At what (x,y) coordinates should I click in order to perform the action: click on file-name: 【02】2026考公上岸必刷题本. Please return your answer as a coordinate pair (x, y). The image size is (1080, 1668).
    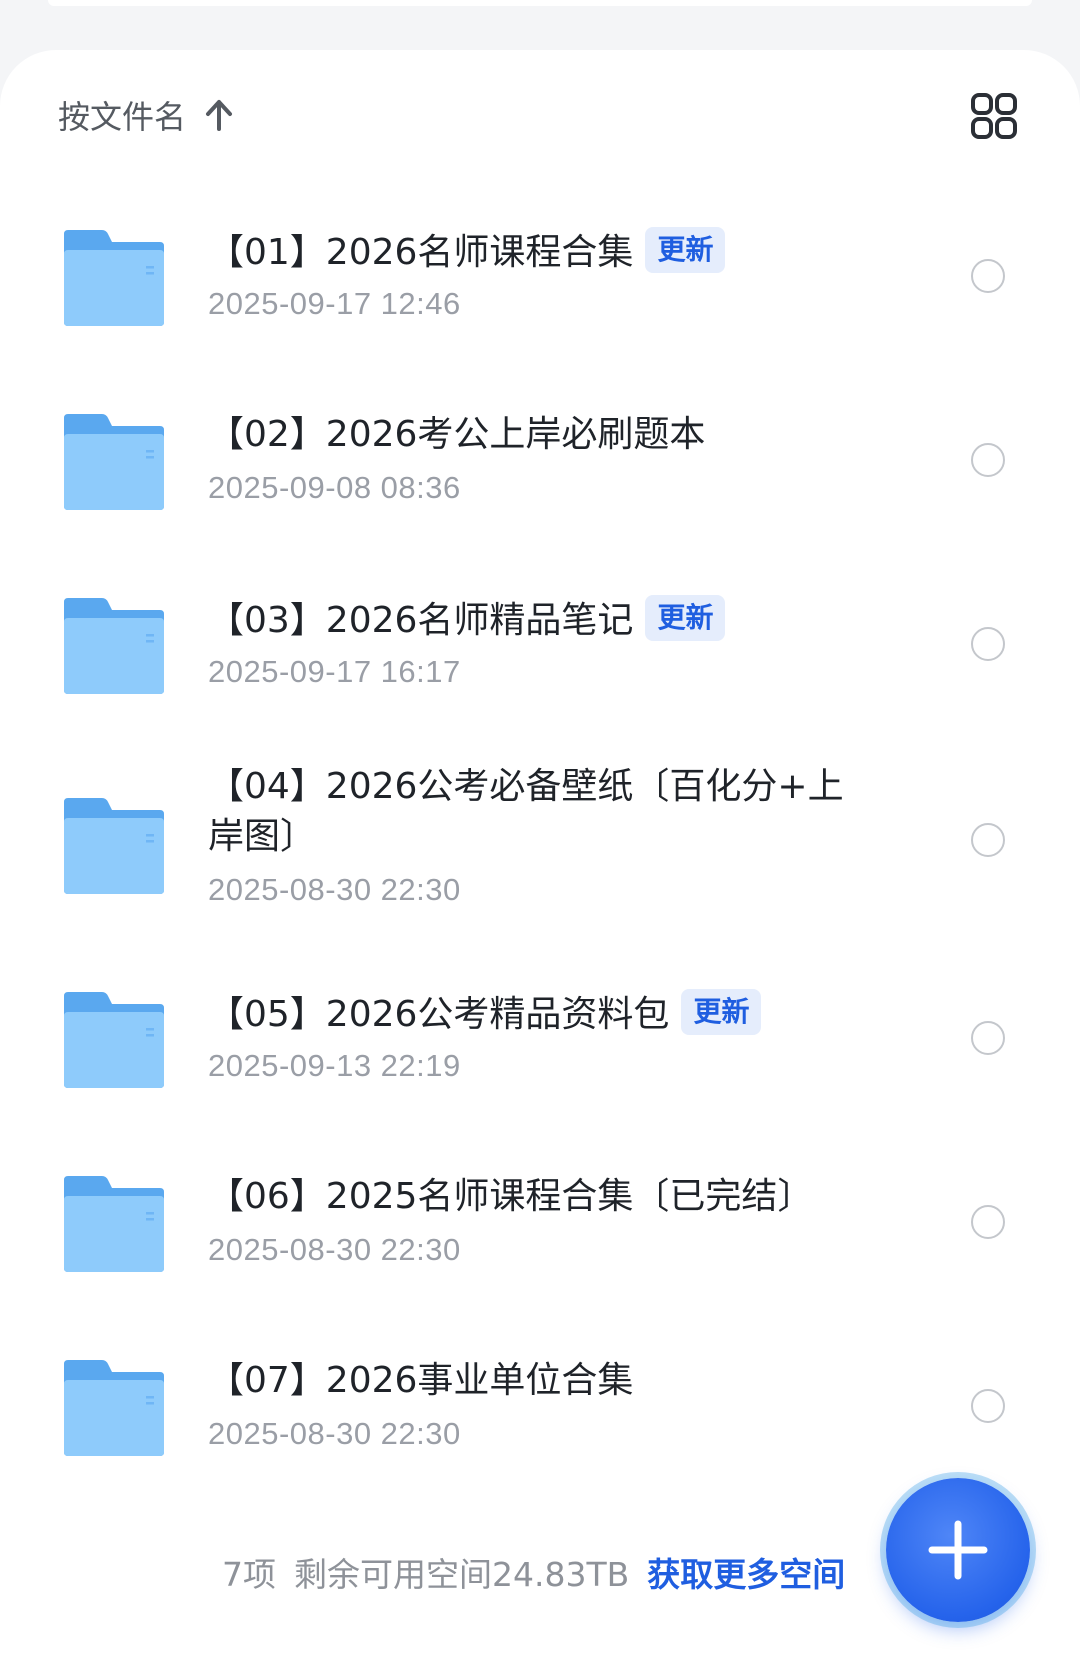
    Looking at the image, I should click on (457, 434).